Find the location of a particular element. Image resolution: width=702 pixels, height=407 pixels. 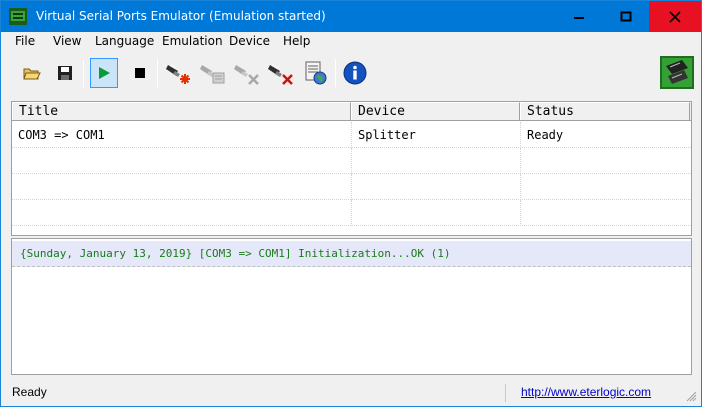

toolbar is located at coordinates (351, 73).